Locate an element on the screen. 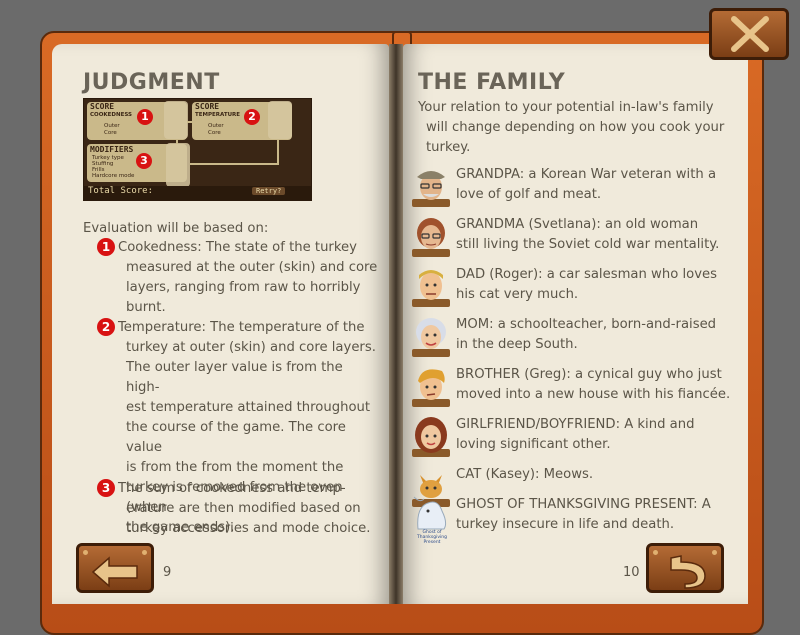 This screenshot has width=800, height=635. book-spine is located at coordinates (396, 324).